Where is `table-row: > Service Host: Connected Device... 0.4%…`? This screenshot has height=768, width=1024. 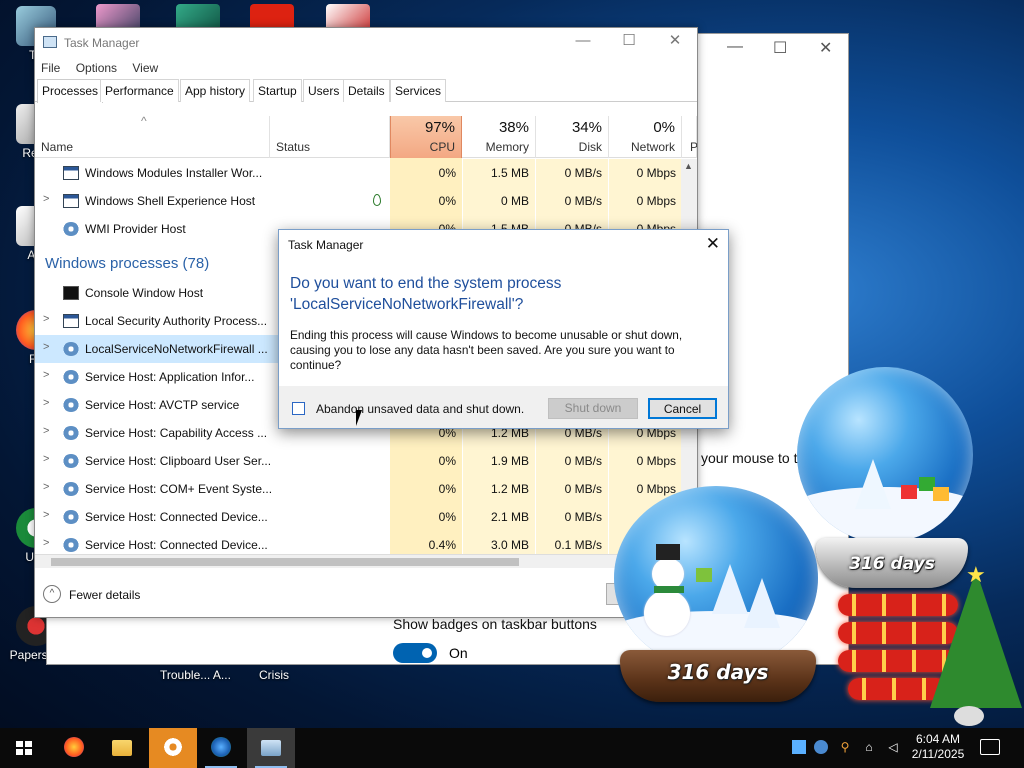
table-row: > Service Host: Connected Device... 0.4%… is located at coordinates (359, 542).